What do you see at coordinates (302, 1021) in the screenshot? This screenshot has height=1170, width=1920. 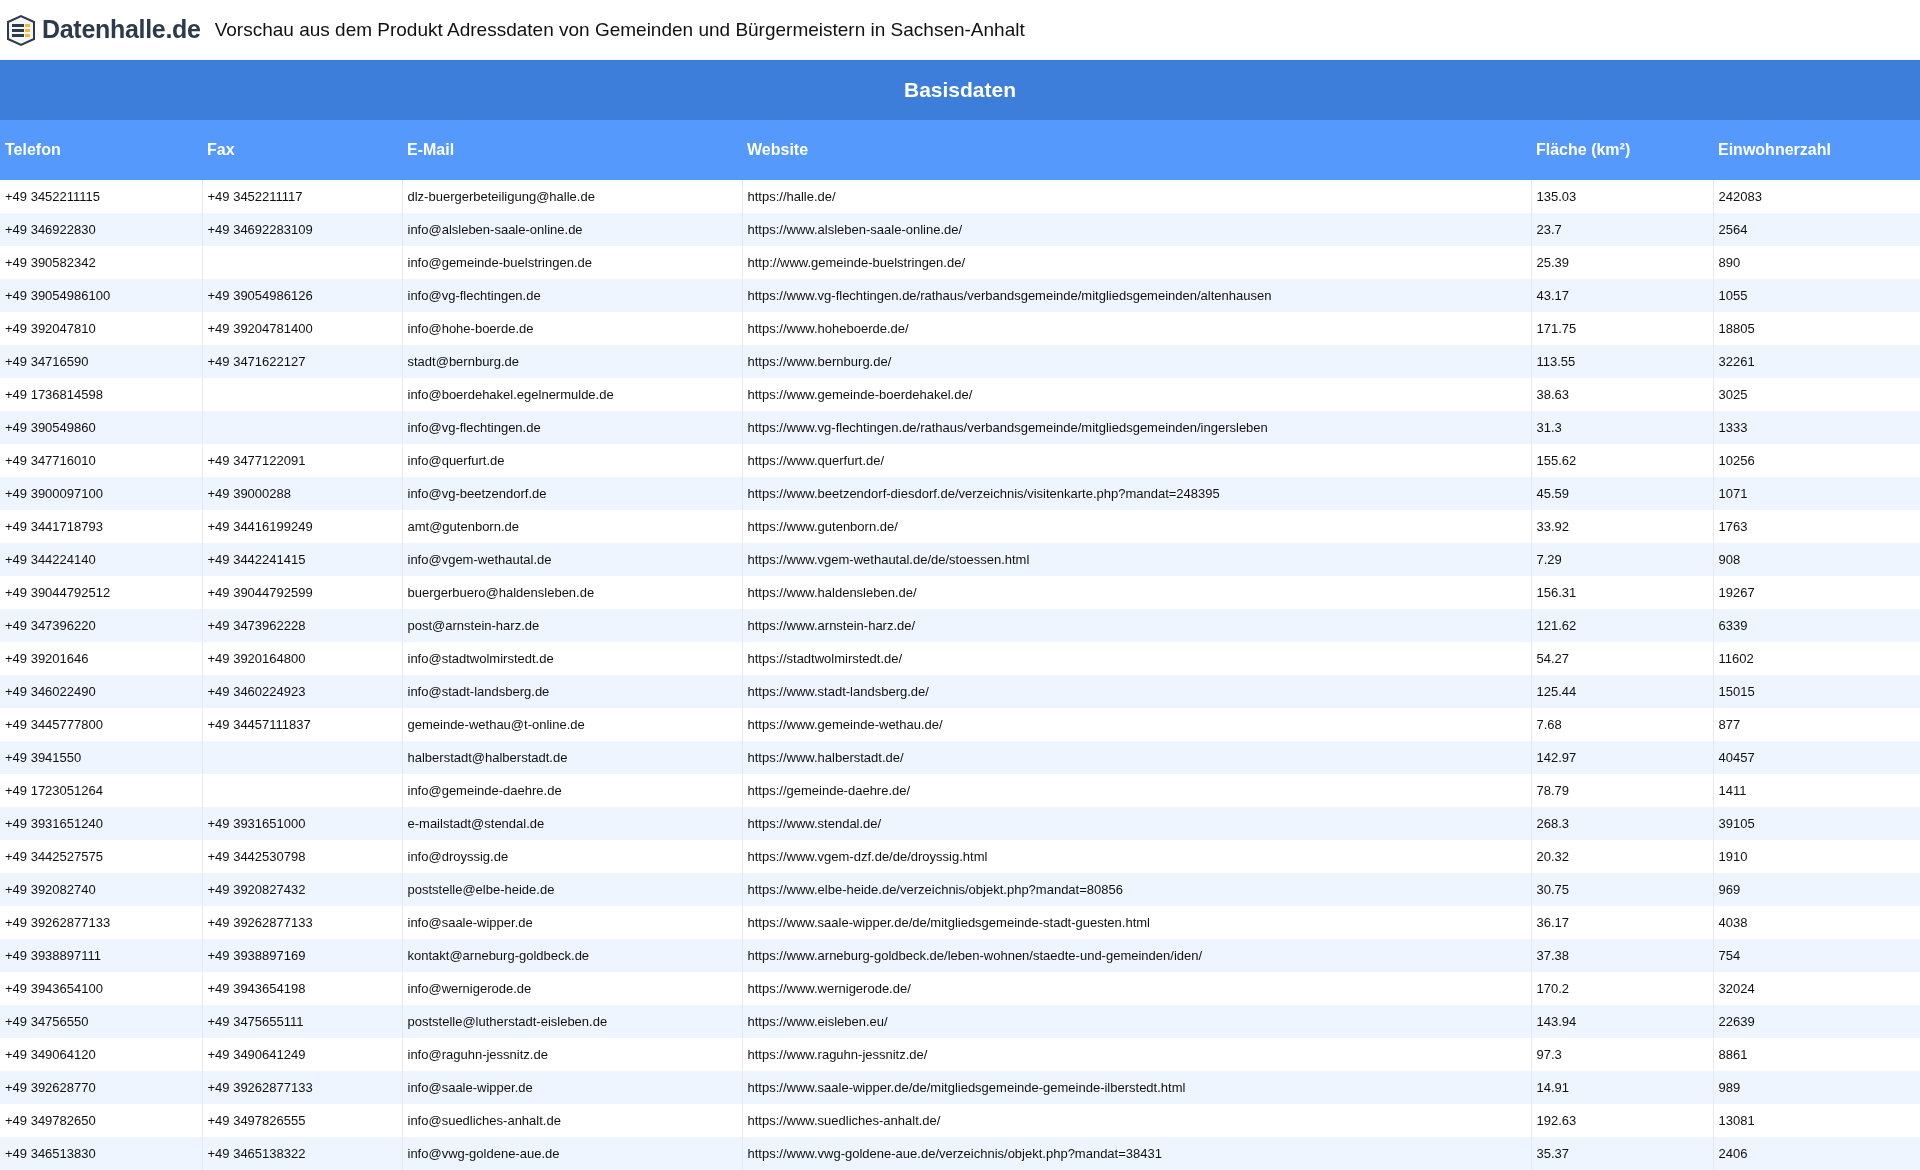 I see `table-cell: +49 3475655111` at bounding box center [302, 1021].